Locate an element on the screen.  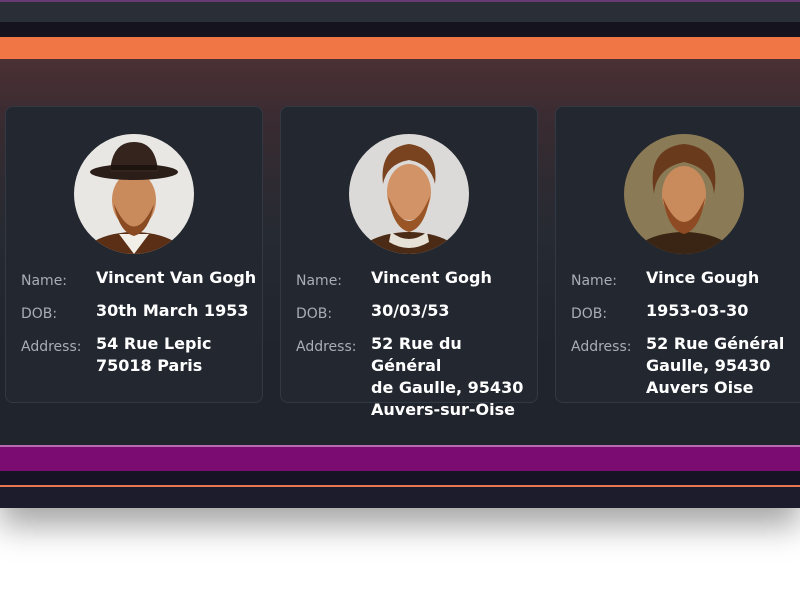
top-bar is located at coordinates (400, 11).